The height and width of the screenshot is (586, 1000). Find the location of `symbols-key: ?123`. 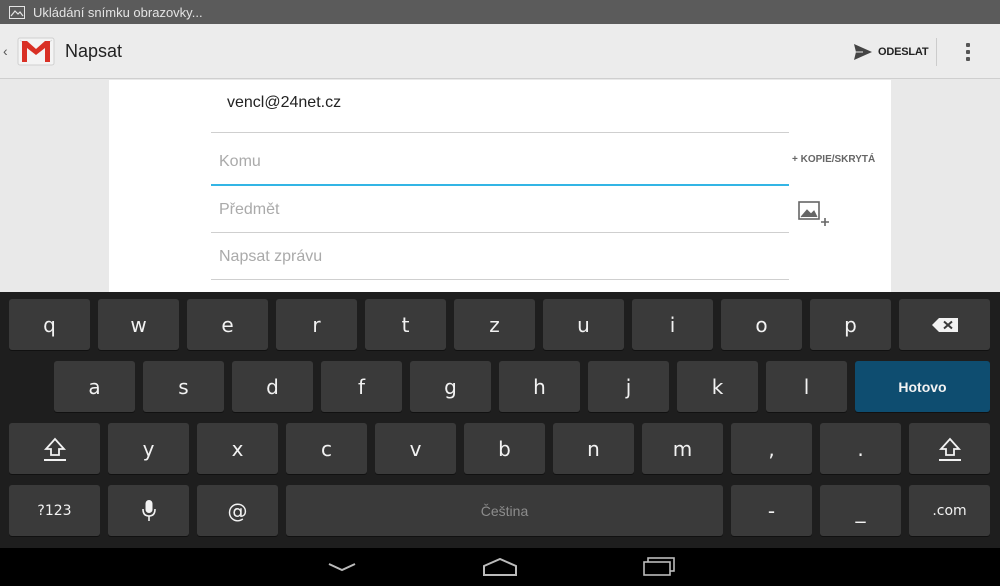

symbols-key: ?123 is located at coordinates (54, 510).